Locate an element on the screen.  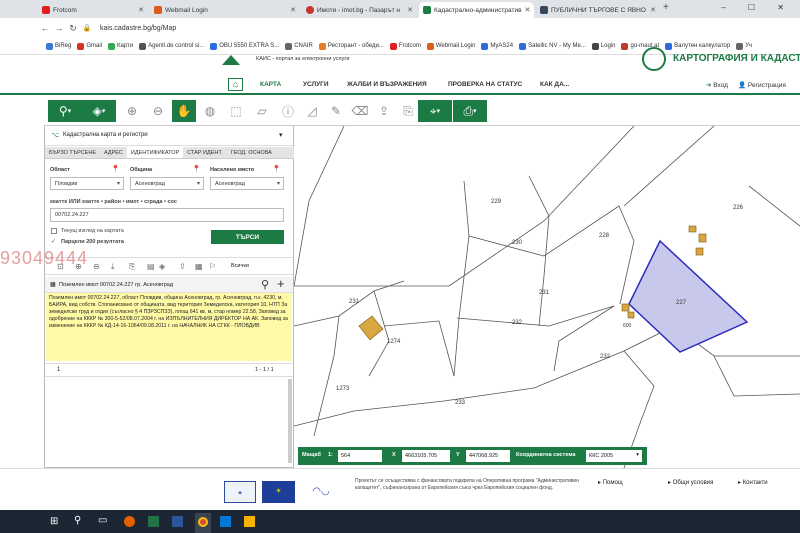
current-view-checkbox is located at coordinates (54, 231).